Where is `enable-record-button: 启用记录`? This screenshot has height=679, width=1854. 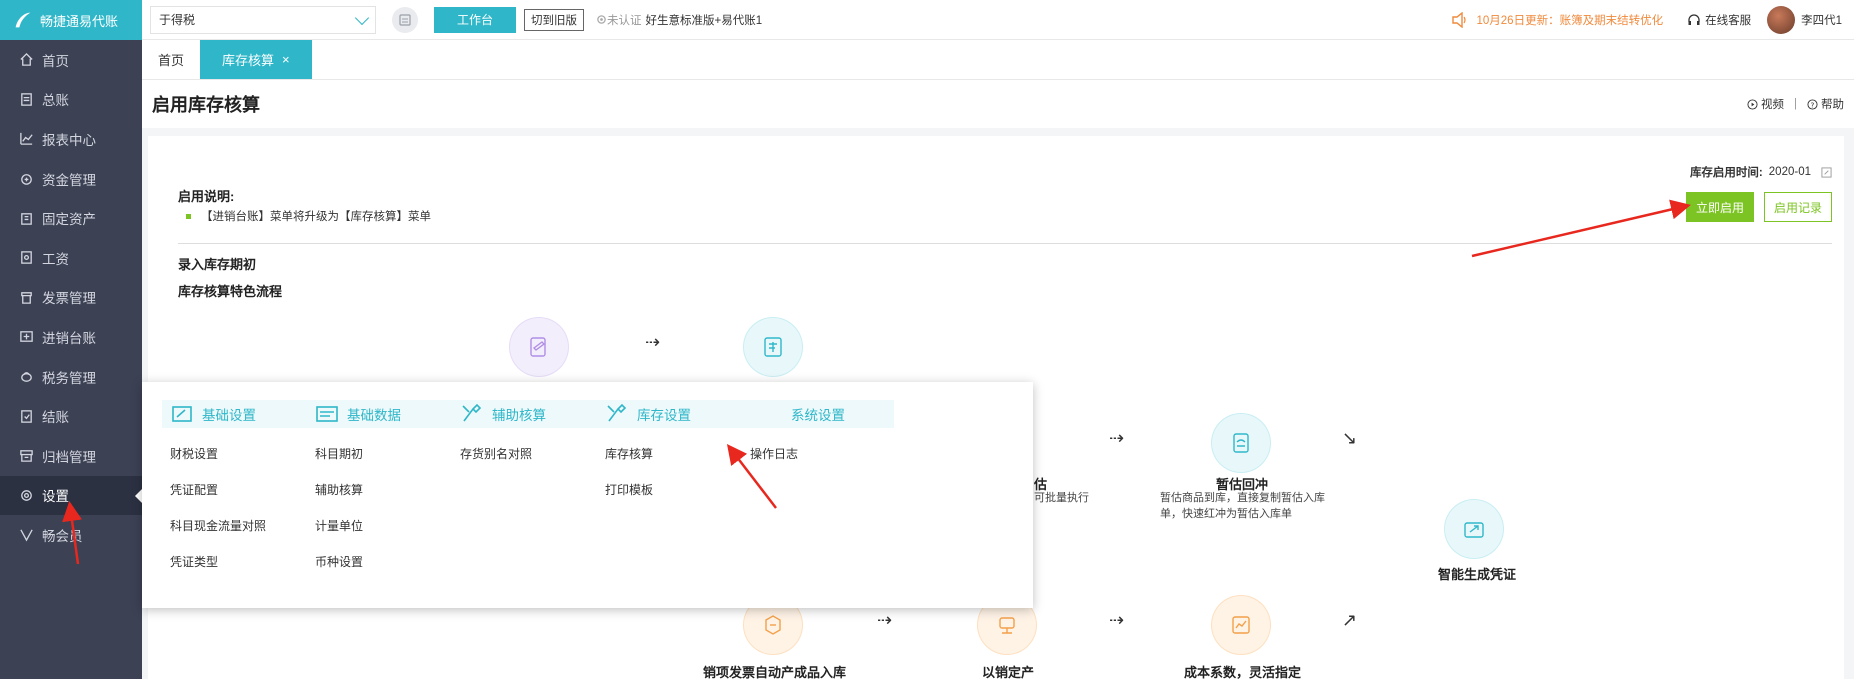 enable-record-button: 启用记录 is located at coordinates (1798, 207).